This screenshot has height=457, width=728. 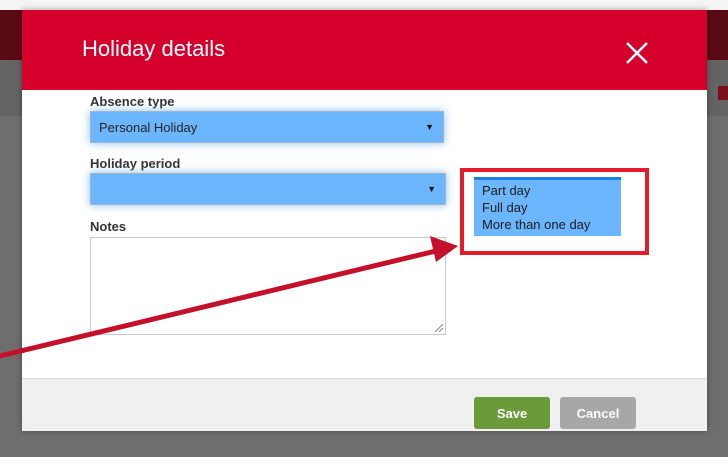 What do you see at coordinates (154, 48) in the screenshot?
I see `dialog-title: Holiday details` at bounding box center [154, 48].